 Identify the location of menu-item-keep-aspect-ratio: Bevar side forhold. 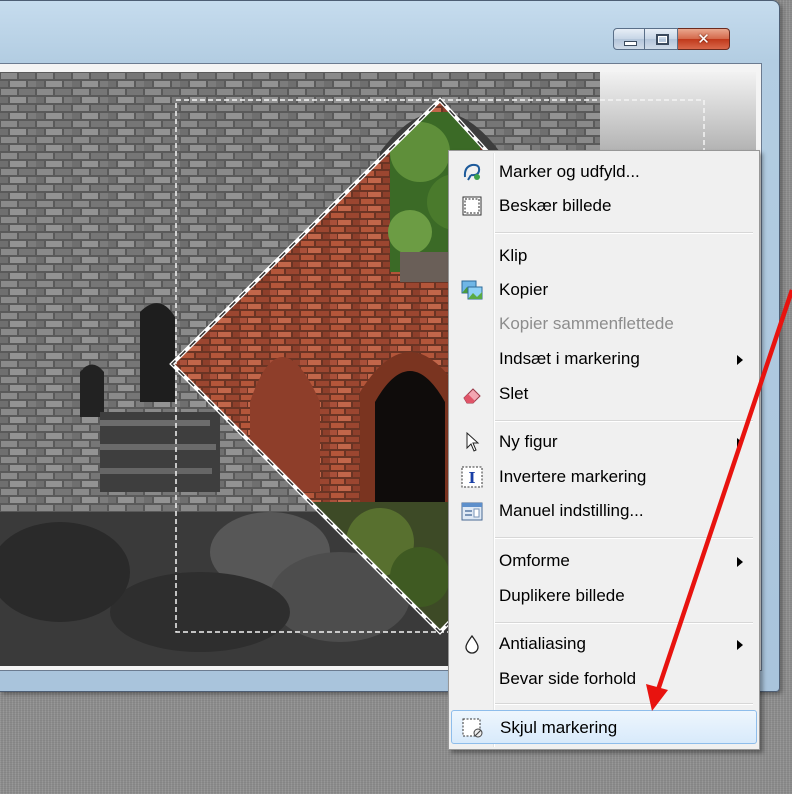
(604, 679).